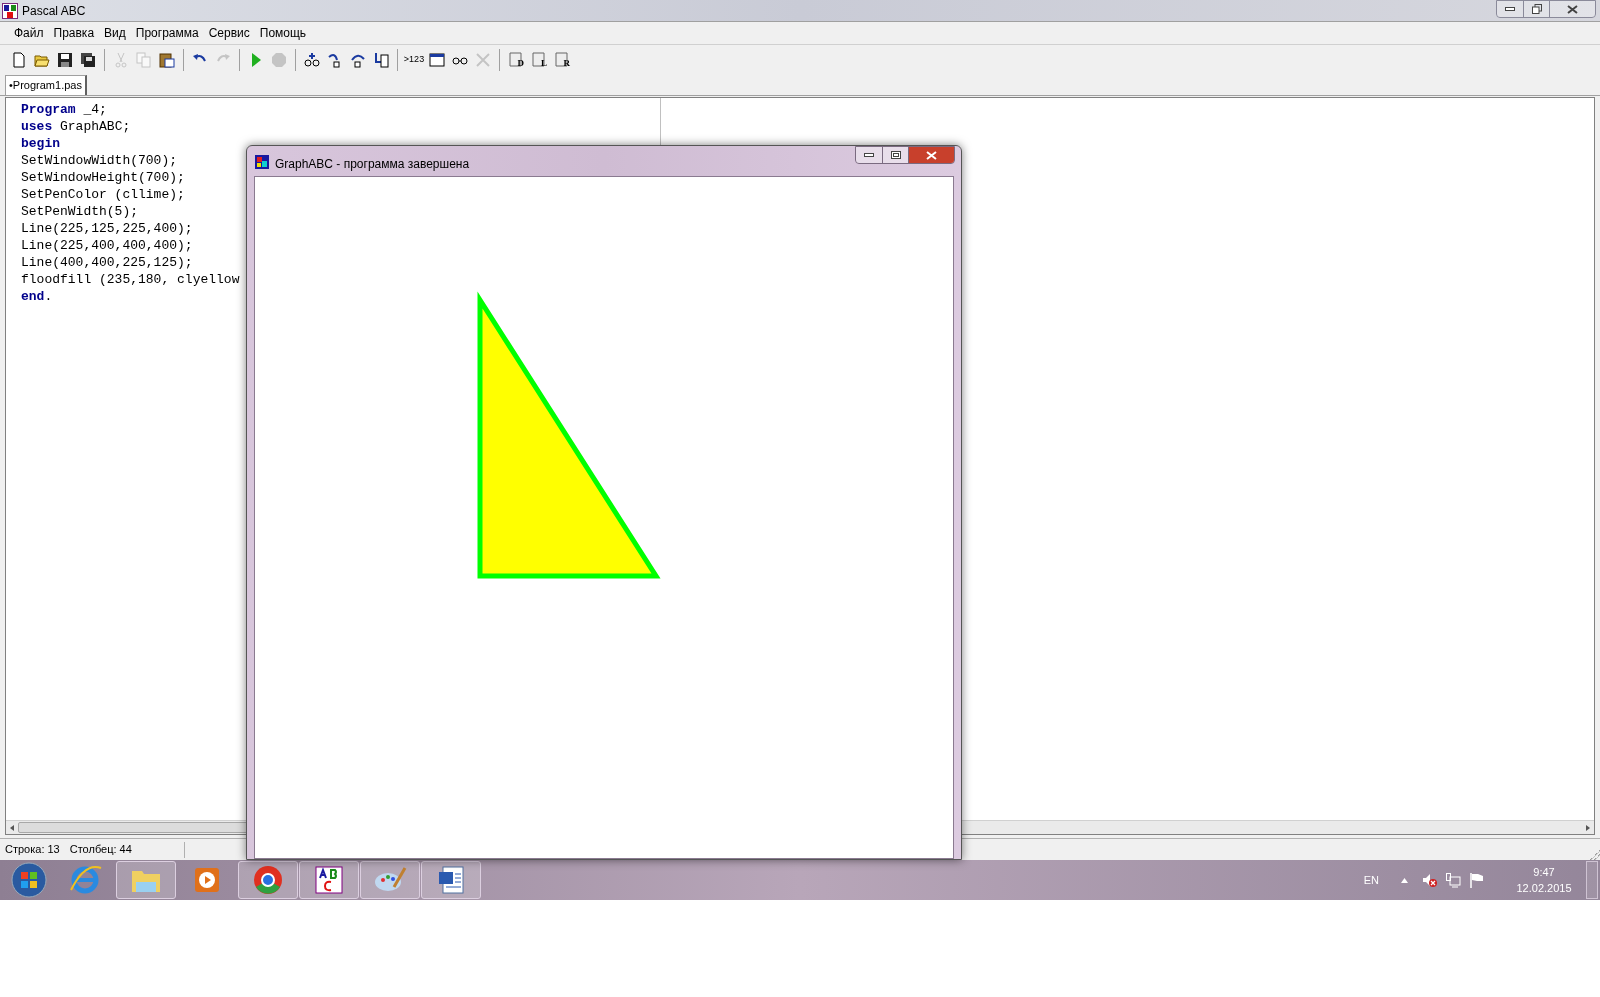 Image resolution: width=1600 pixels, height=997 pixels. Describe the element at coordinates (115, 33) in the screenshot. I see `menu-item: Вид` at that location.